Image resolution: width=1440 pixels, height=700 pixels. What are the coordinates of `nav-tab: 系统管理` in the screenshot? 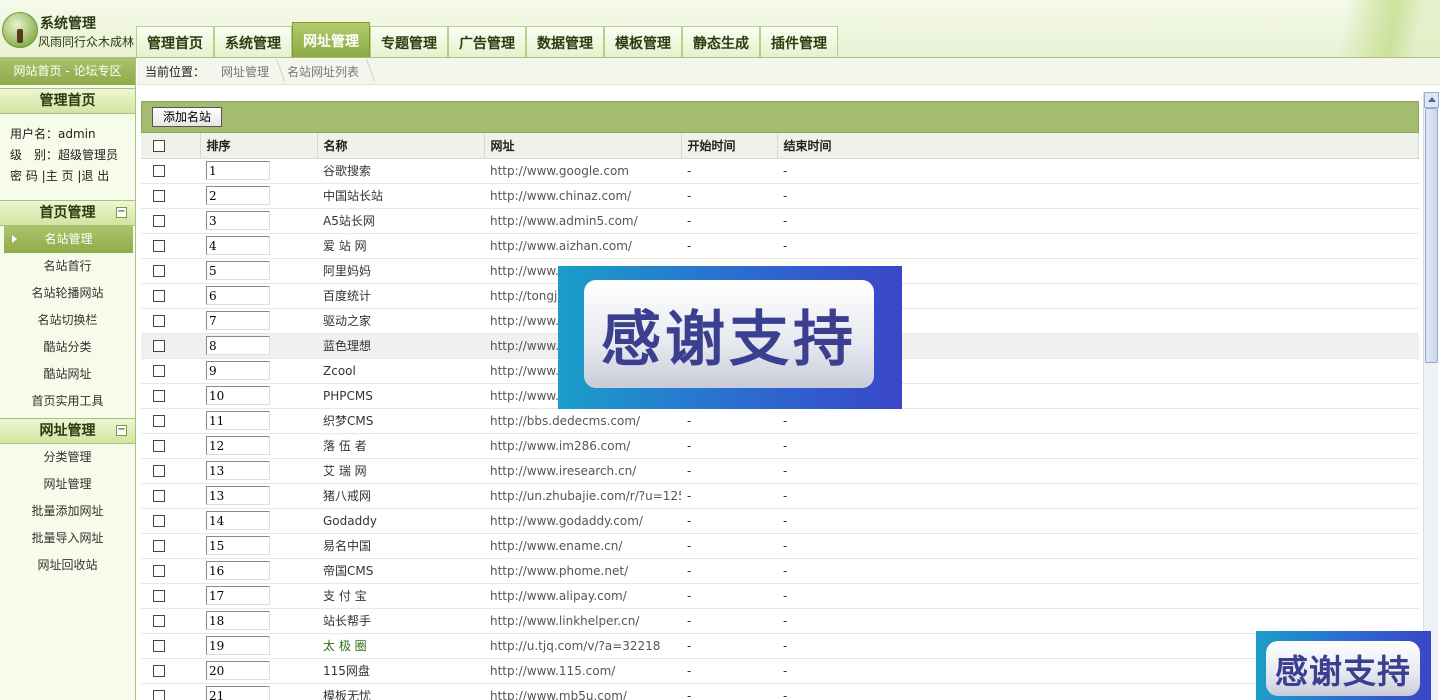 It's located at (253, 41).